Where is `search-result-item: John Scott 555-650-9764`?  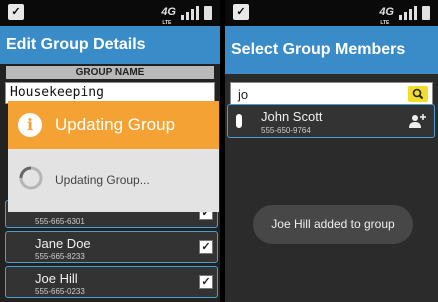 search-result-item: John Scott 555-650-9764 is located at coordinates (331, 121).